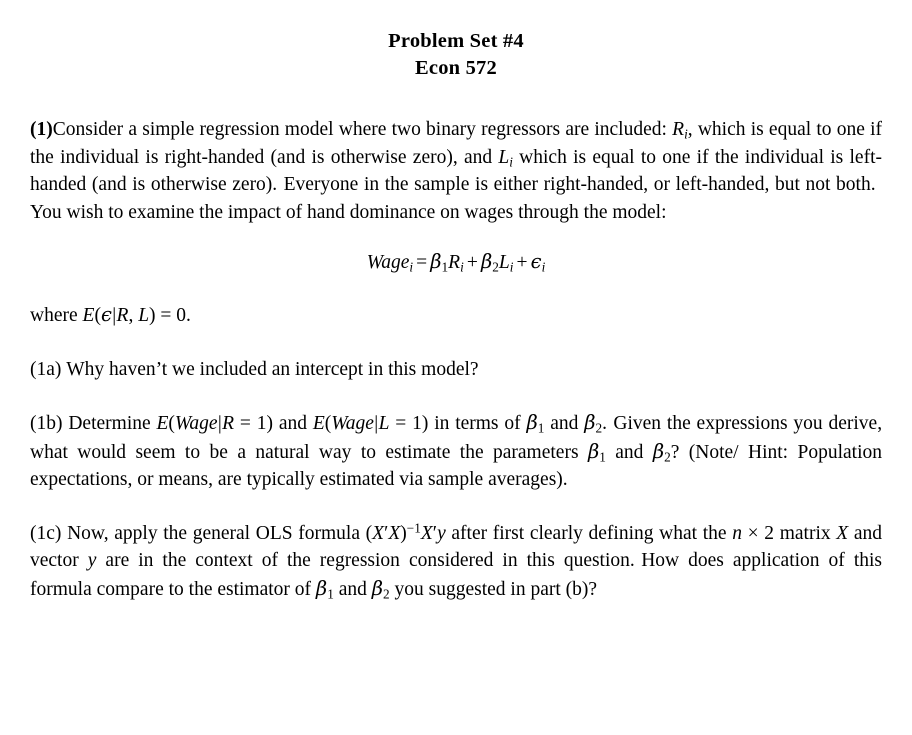  Describe the element at coordinates (667, 457) in the screenshot. I see `problem-1b-beta-2-second-subscript: 2` at that location.